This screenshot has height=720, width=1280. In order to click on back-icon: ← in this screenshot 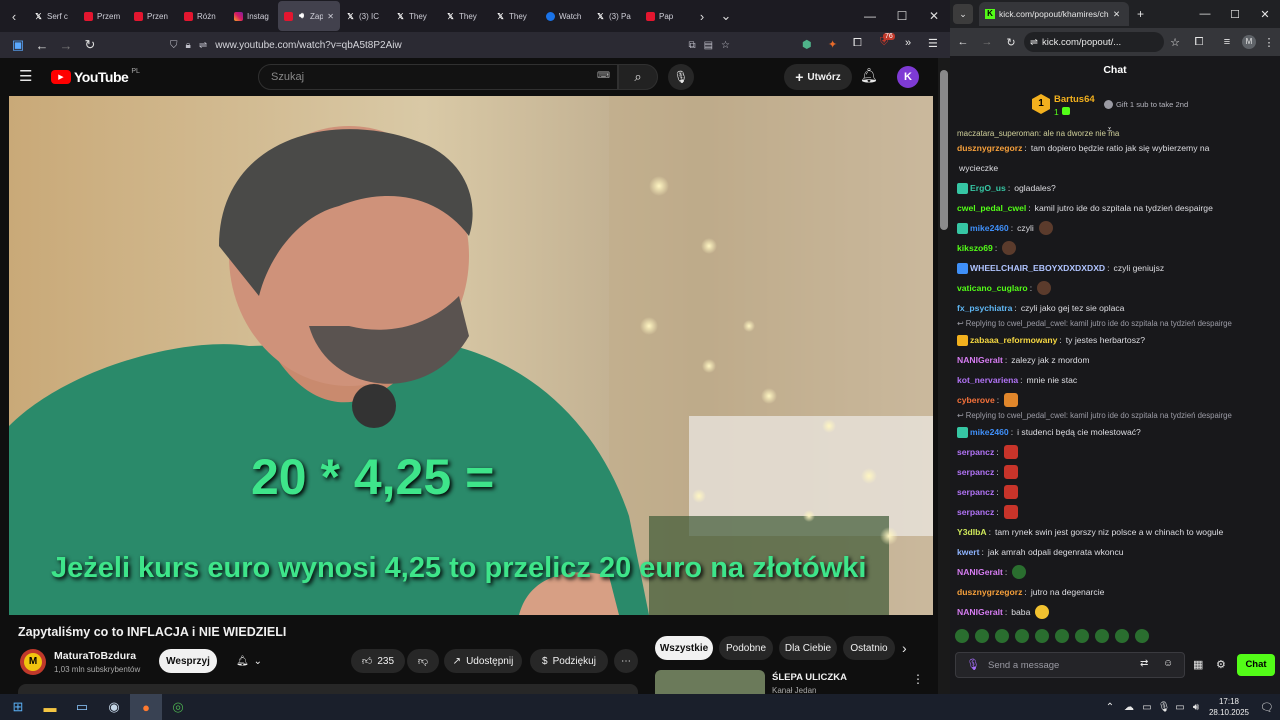, I will do `click(42, 45)`.